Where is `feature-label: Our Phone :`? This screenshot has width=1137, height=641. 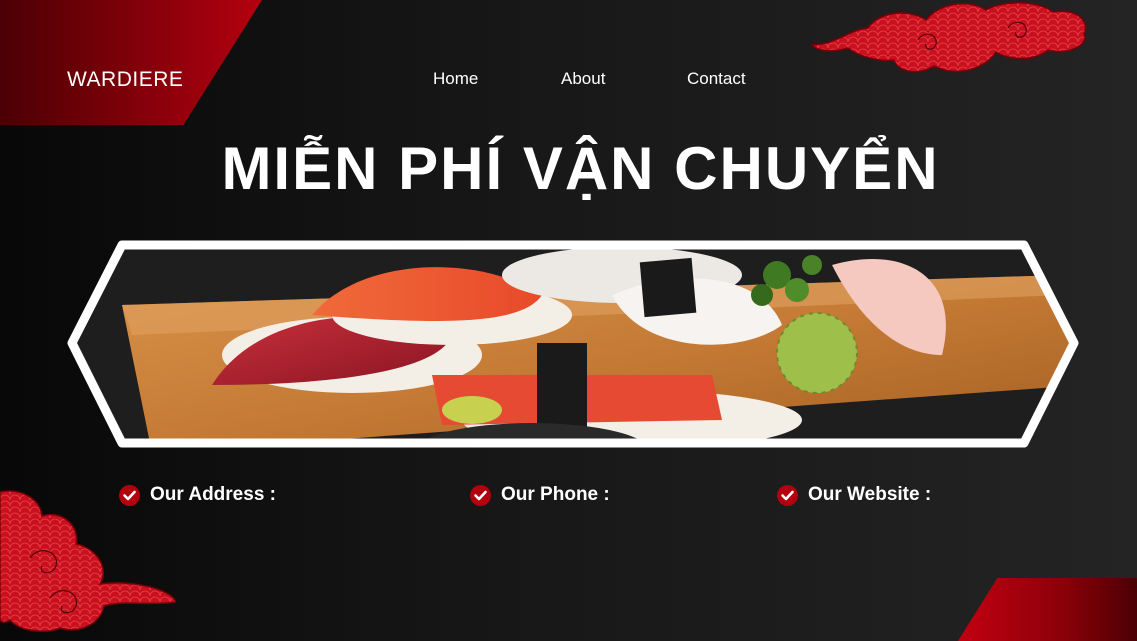
feature-label: Our Phone : is located at coordinates (555, 494).